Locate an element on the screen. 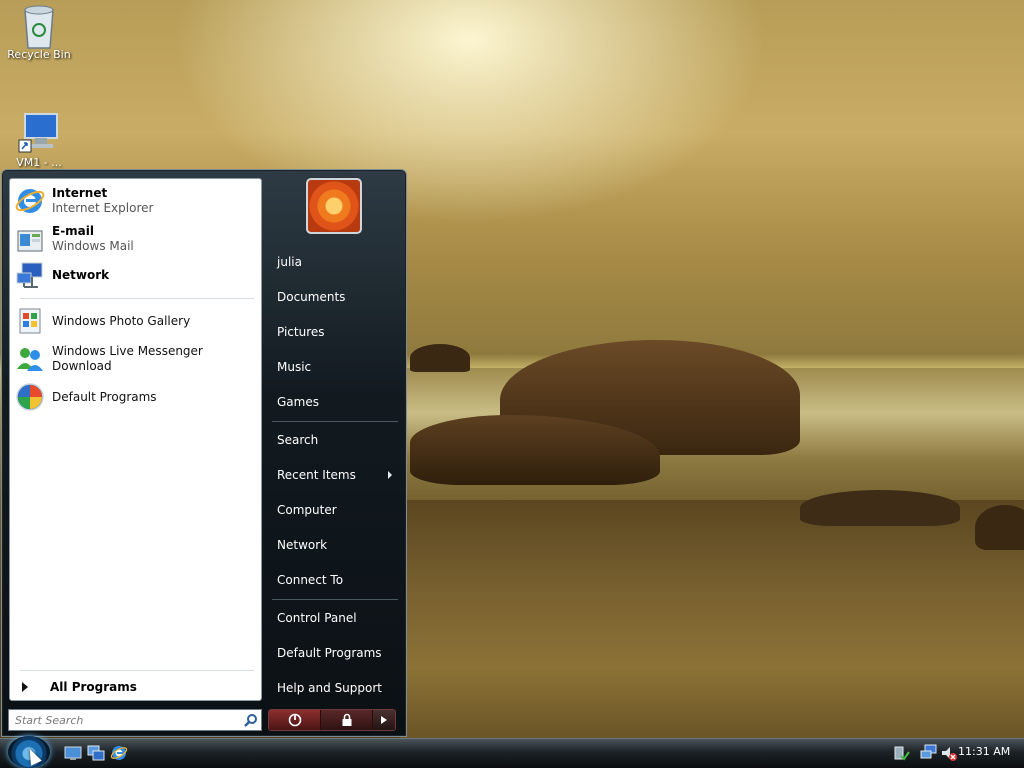 The height and width of the screenshot is (768, 1024). recent-item-label: Default Programs is located at coordinates (104, 396).